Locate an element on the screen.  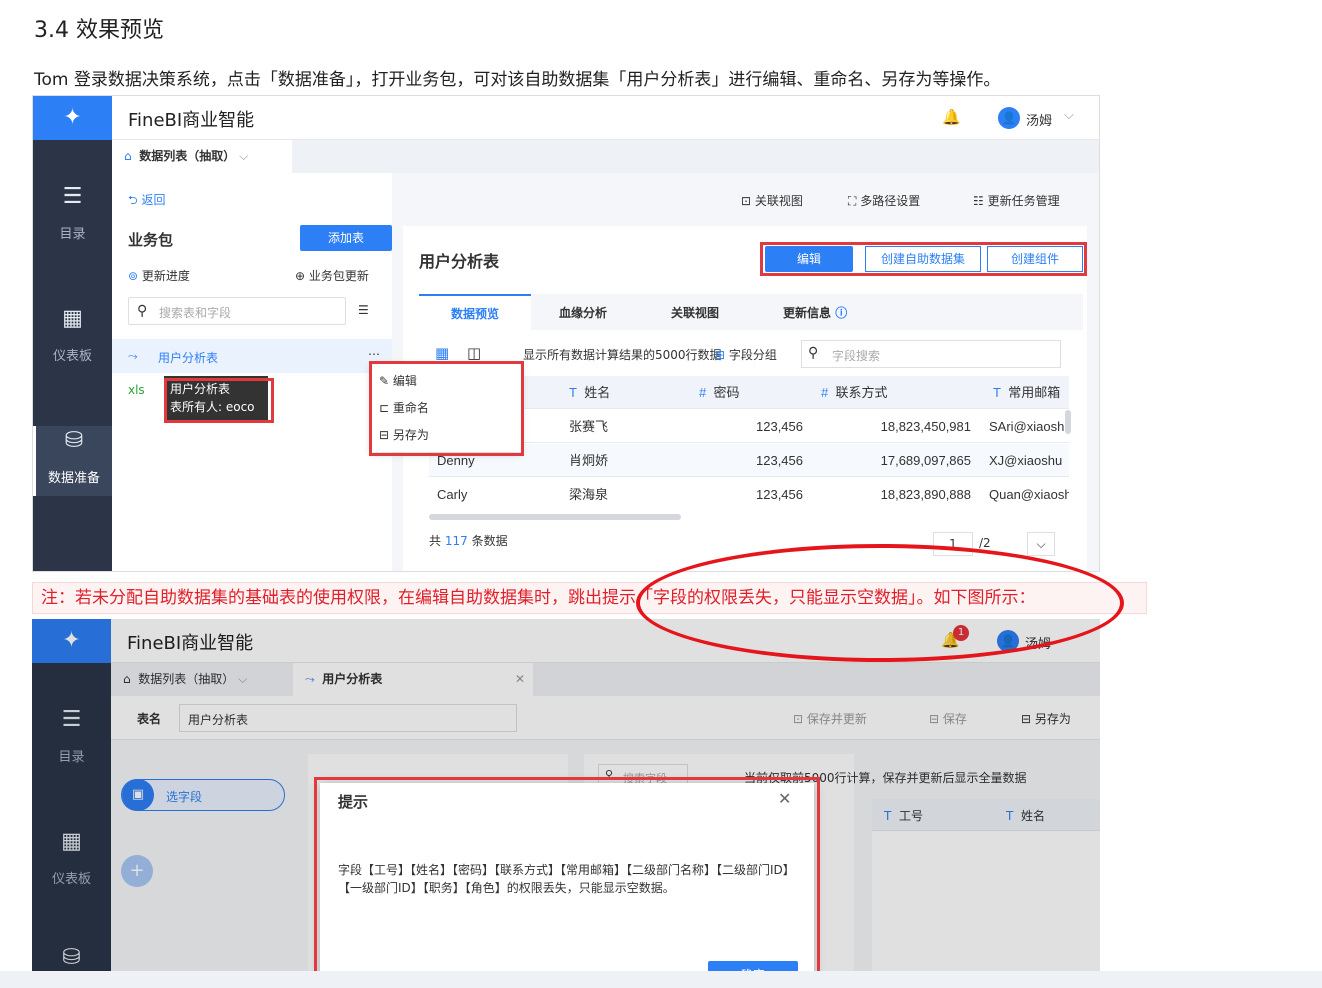
table-header: T 姓名 # 密码 # 联系方式 T 常用邮箱 is located at coordinates (749, 392).